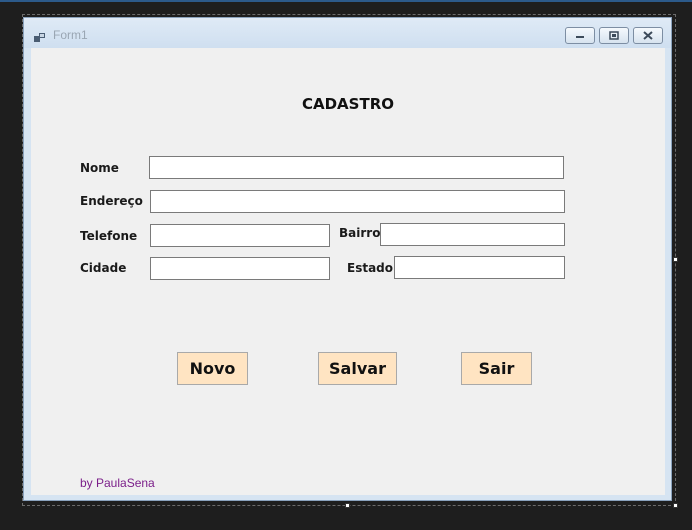  What do you see at coordinates (360, 233) in the screenshot?
I see `bairro-label: Bairro` at bounding box center [360, 233].